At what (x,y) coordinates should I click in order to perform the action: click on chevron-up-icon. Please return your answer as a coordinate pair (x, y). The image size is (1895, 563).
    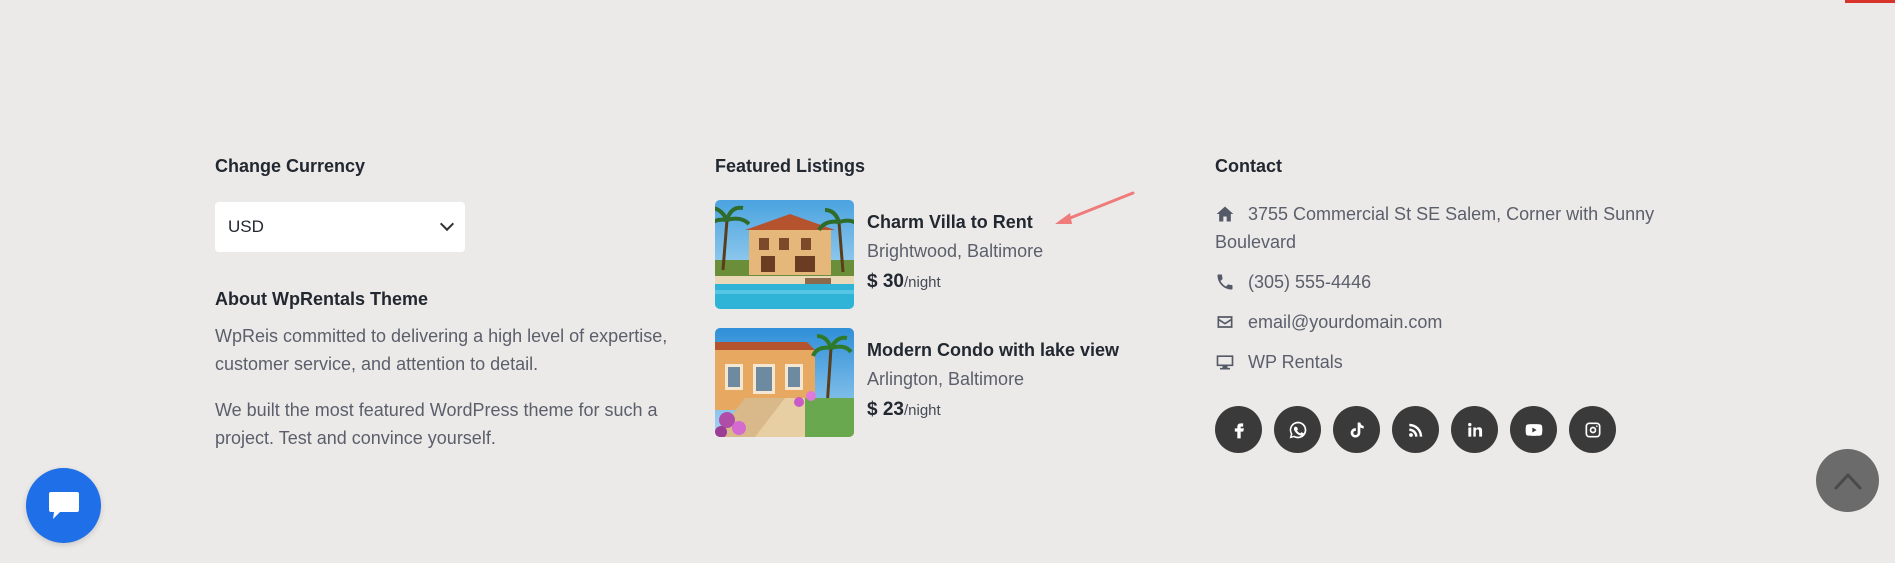
    Looking at the image, I should click on (1847, 481).